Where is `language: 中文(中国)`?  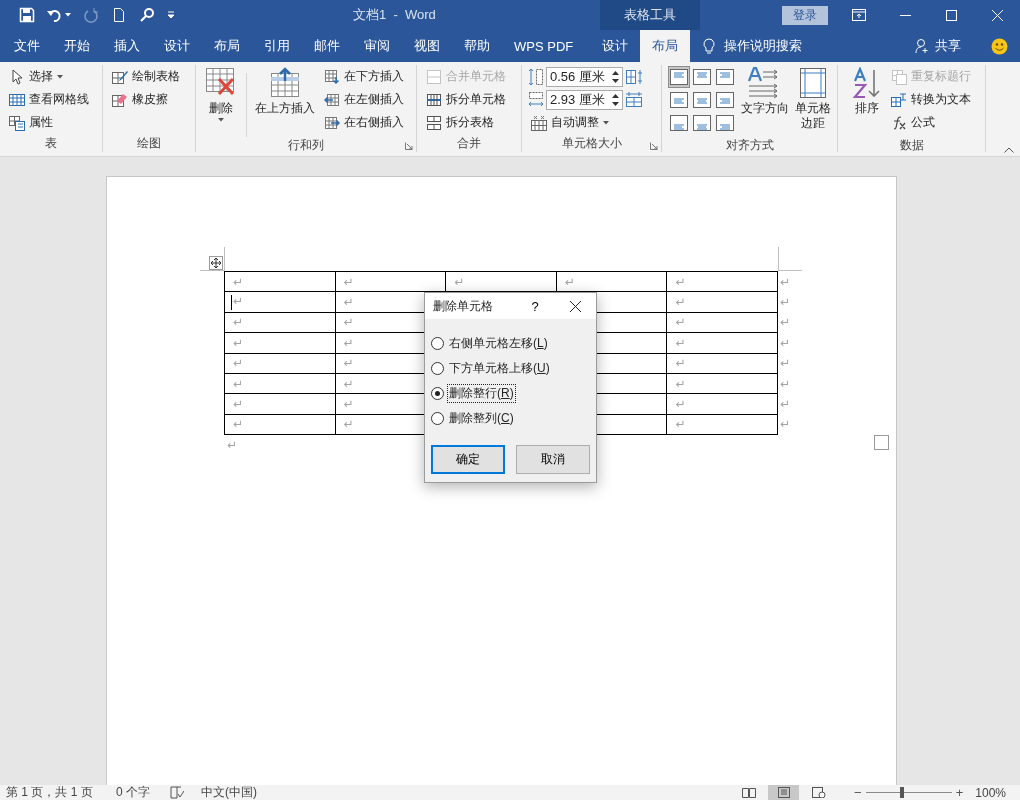 language: 中文(中国) is located at coordinates (229, 792).